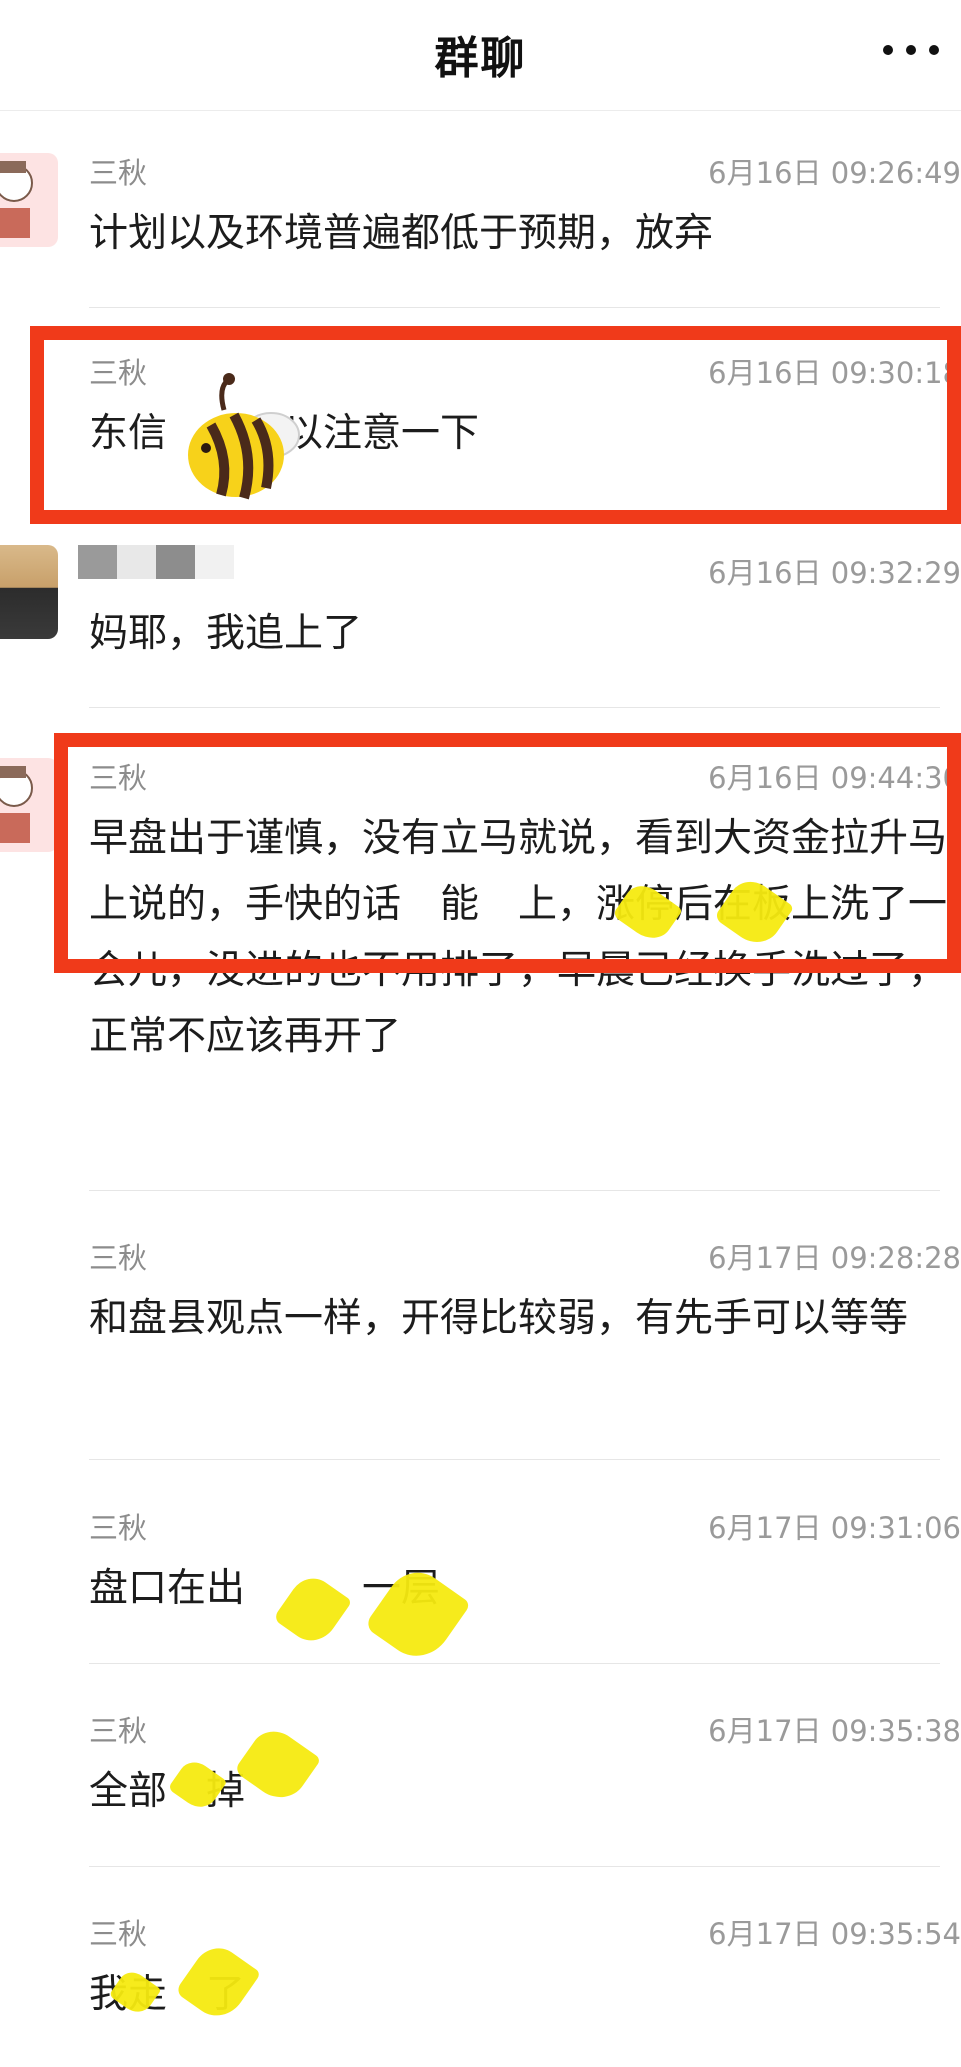  What do you see at coordinates (834, 173) in the screenshot?
I see `message-time: 6月16日 09:26:49` at bounding box center [834, 173].